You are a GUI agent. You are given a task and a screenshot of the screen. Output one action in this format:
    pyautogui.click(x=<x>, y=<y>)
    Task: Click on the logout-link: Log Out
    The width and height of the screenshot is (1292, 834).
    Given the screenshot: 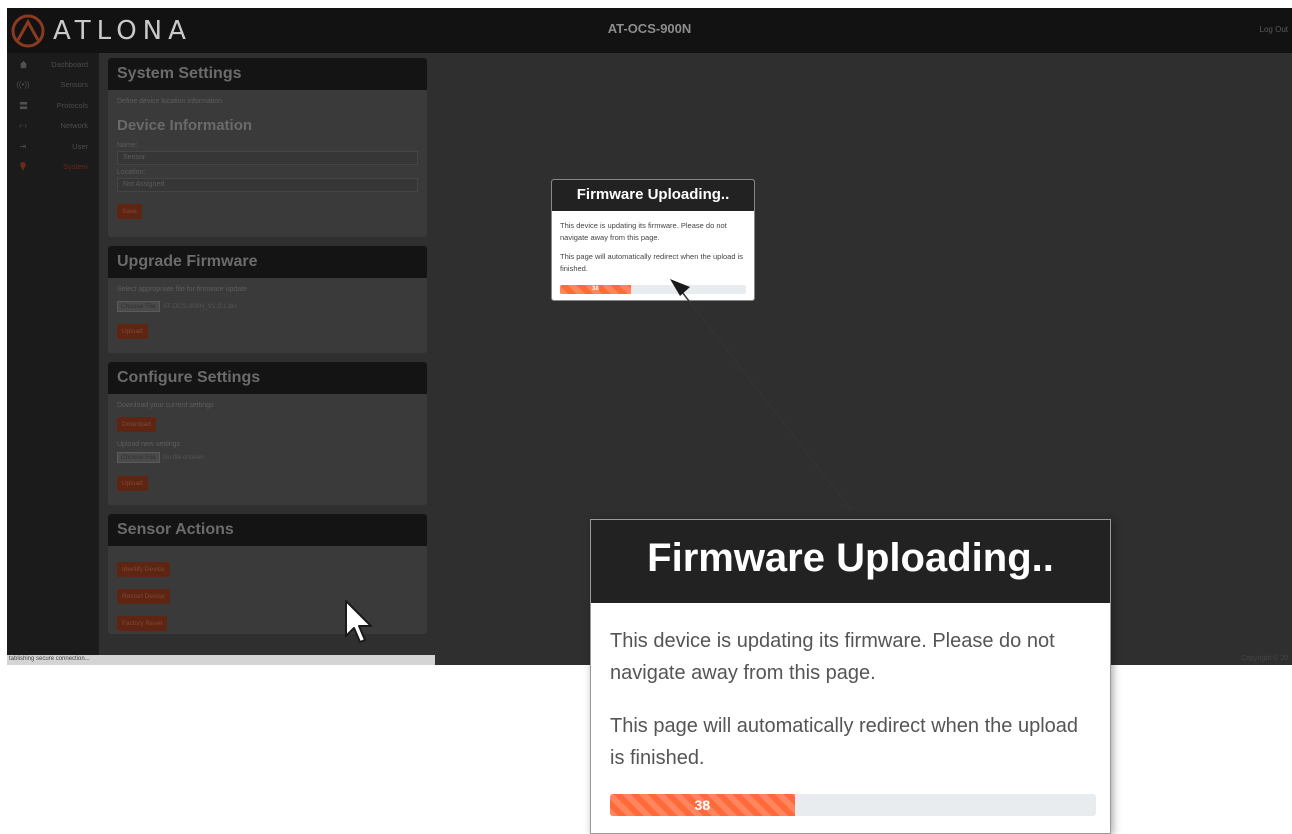 What is the action you would take?
    pyautogui.click(x=1274, y=29)
    